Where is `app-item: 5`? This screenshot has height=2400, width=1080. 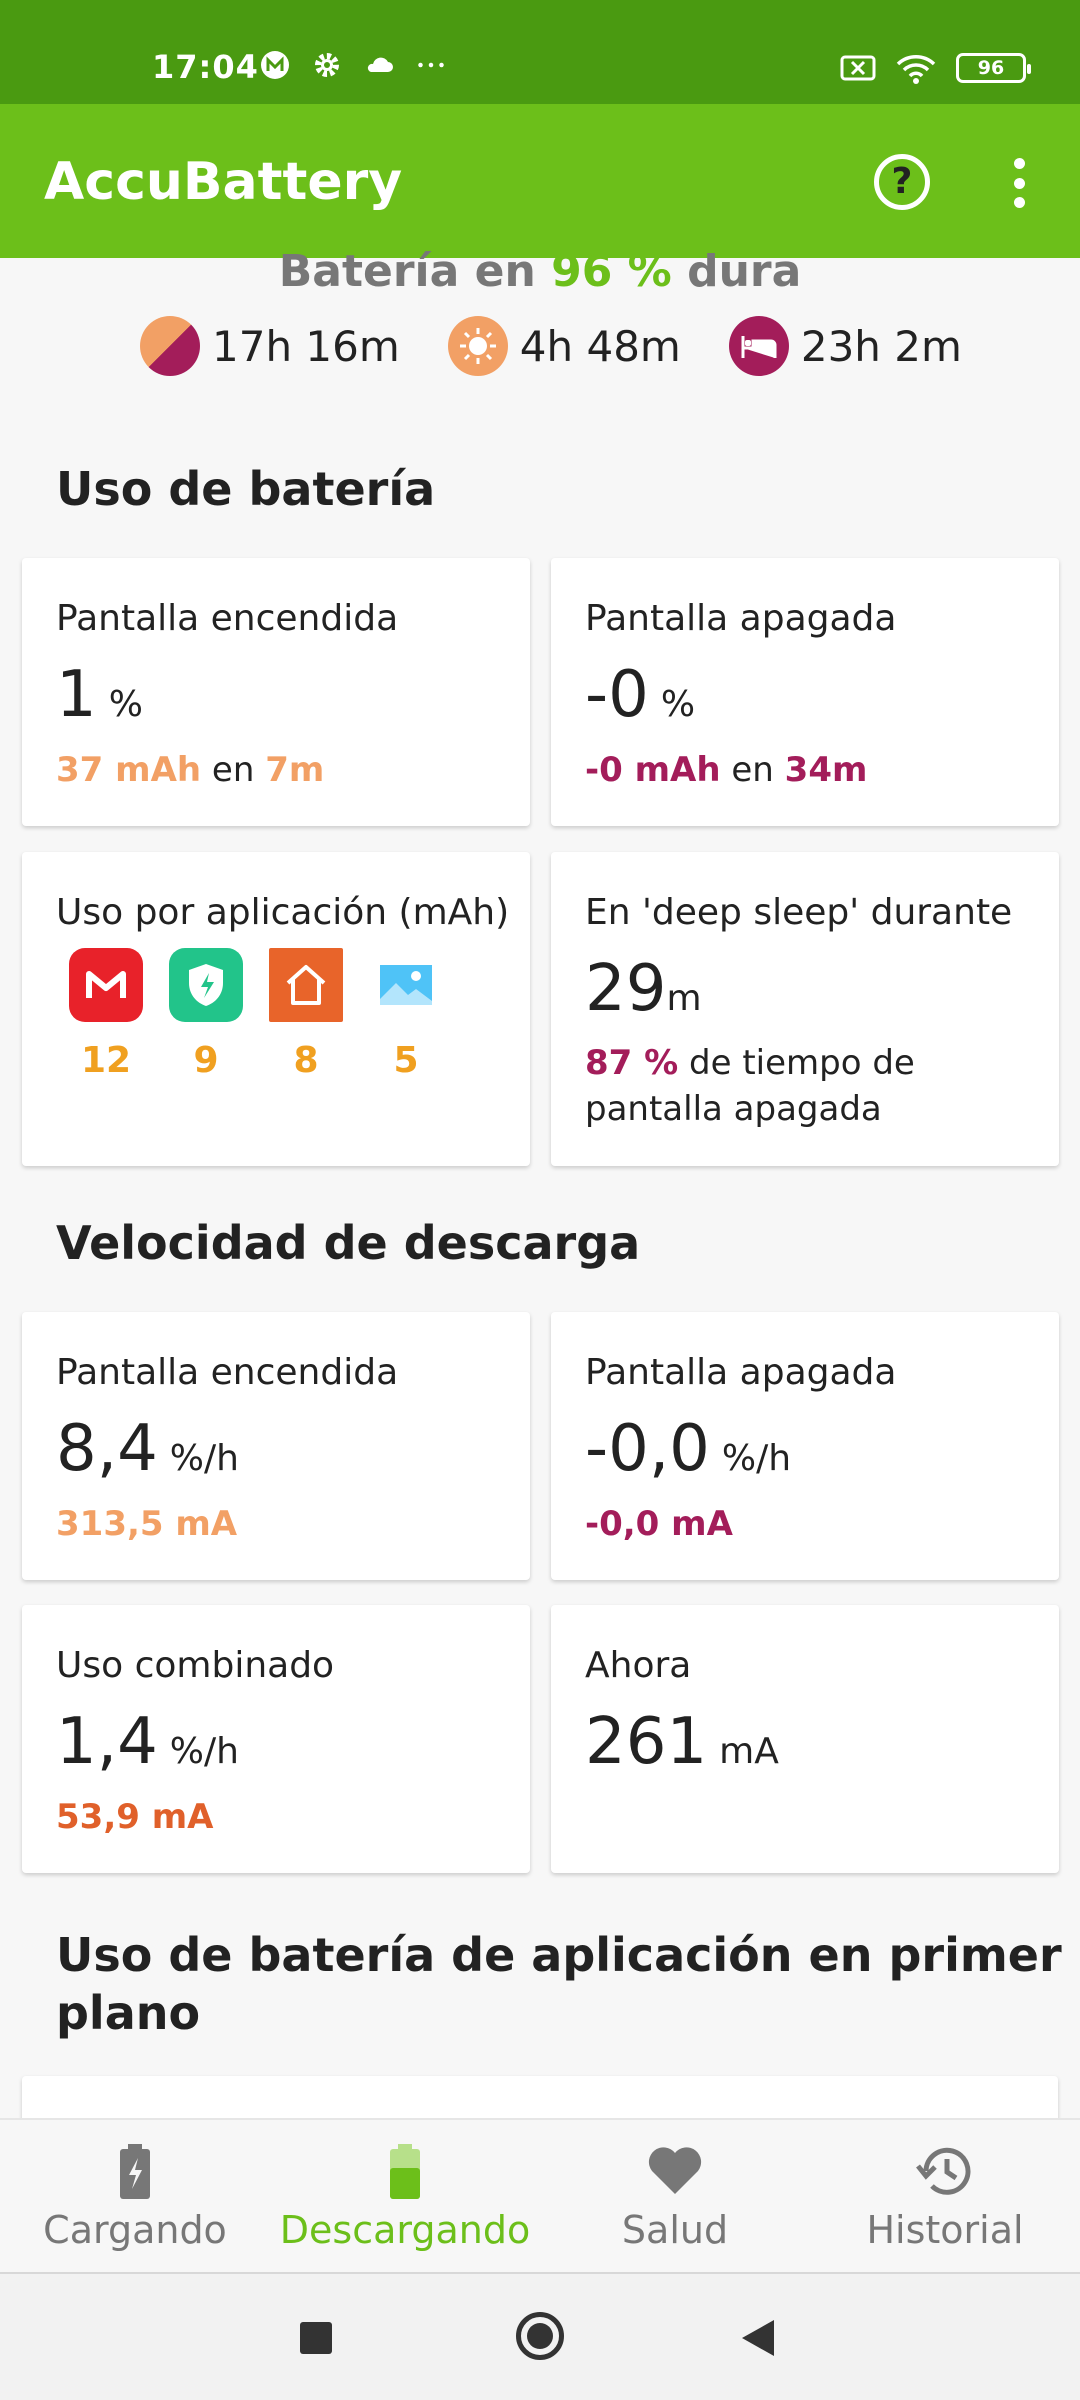
app-item: 5 is located at coordinates (406, 1014).